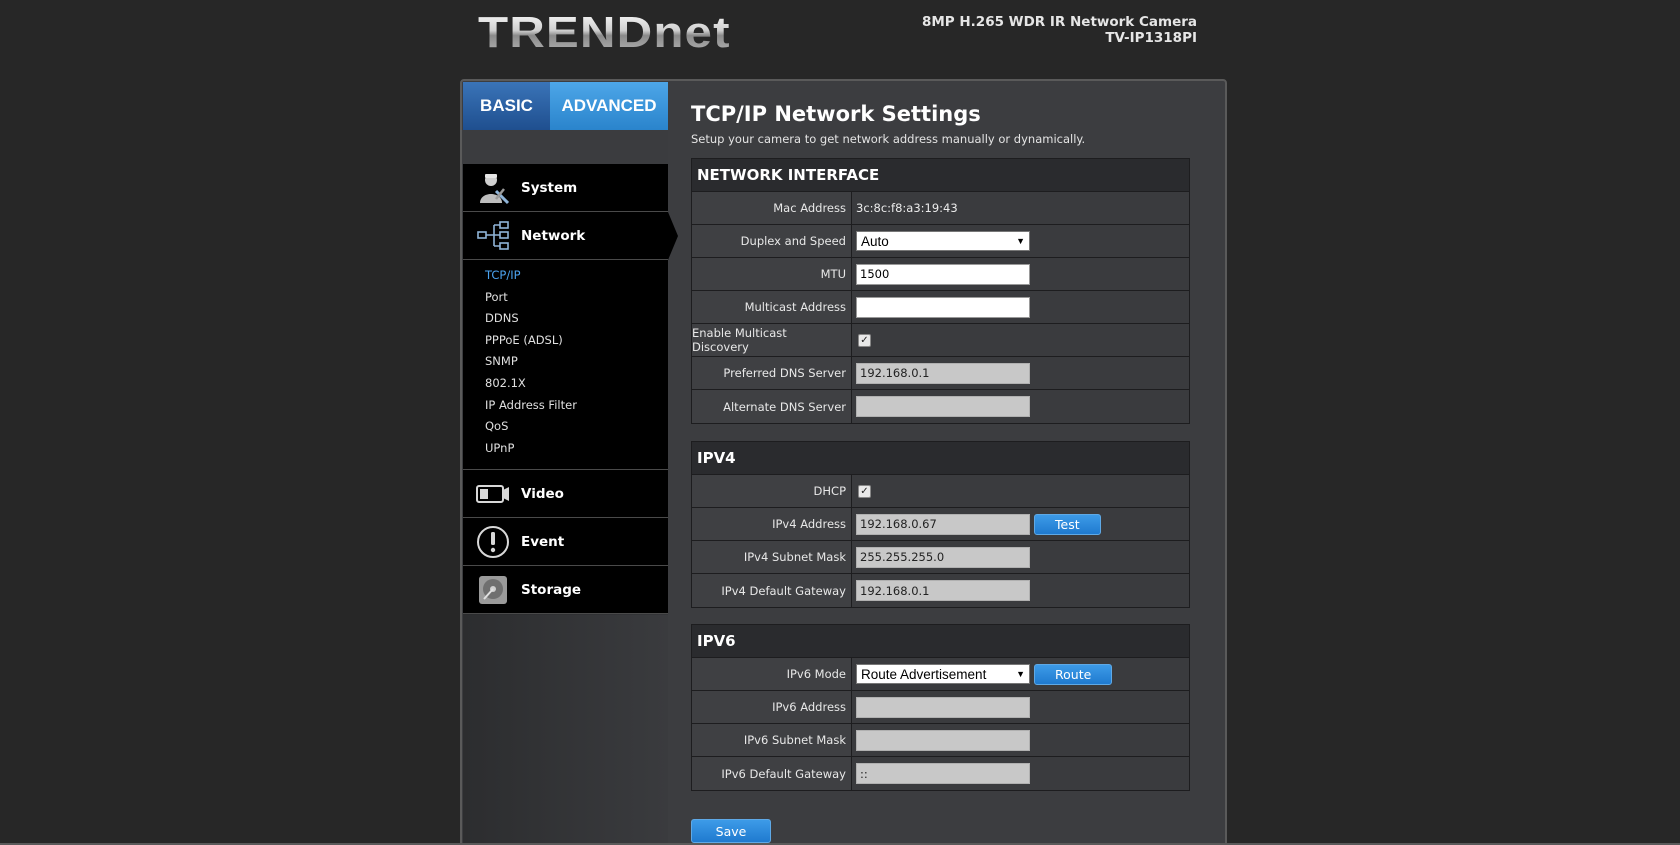  Describe the element at coordinates (565, 730) in the screenshot. I see `sidebar-filler` at that location.